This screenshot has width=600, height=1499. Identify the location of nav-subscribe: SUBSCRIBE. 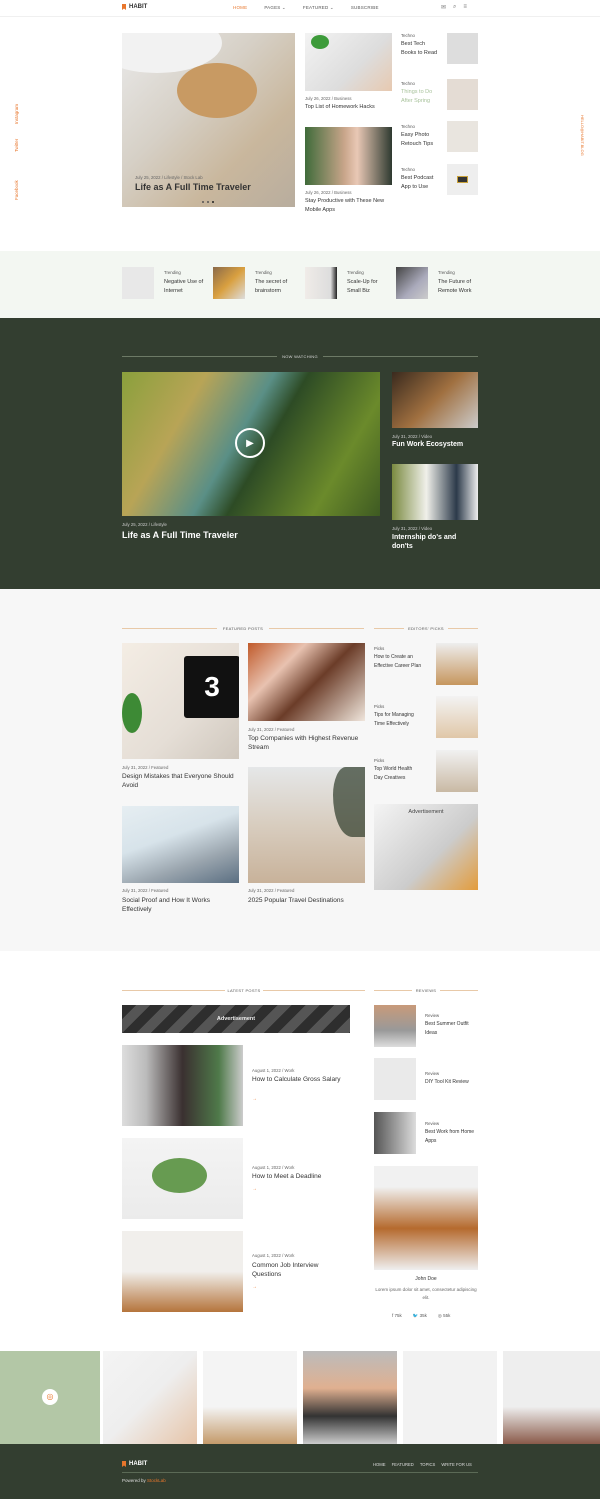
(365, 8).